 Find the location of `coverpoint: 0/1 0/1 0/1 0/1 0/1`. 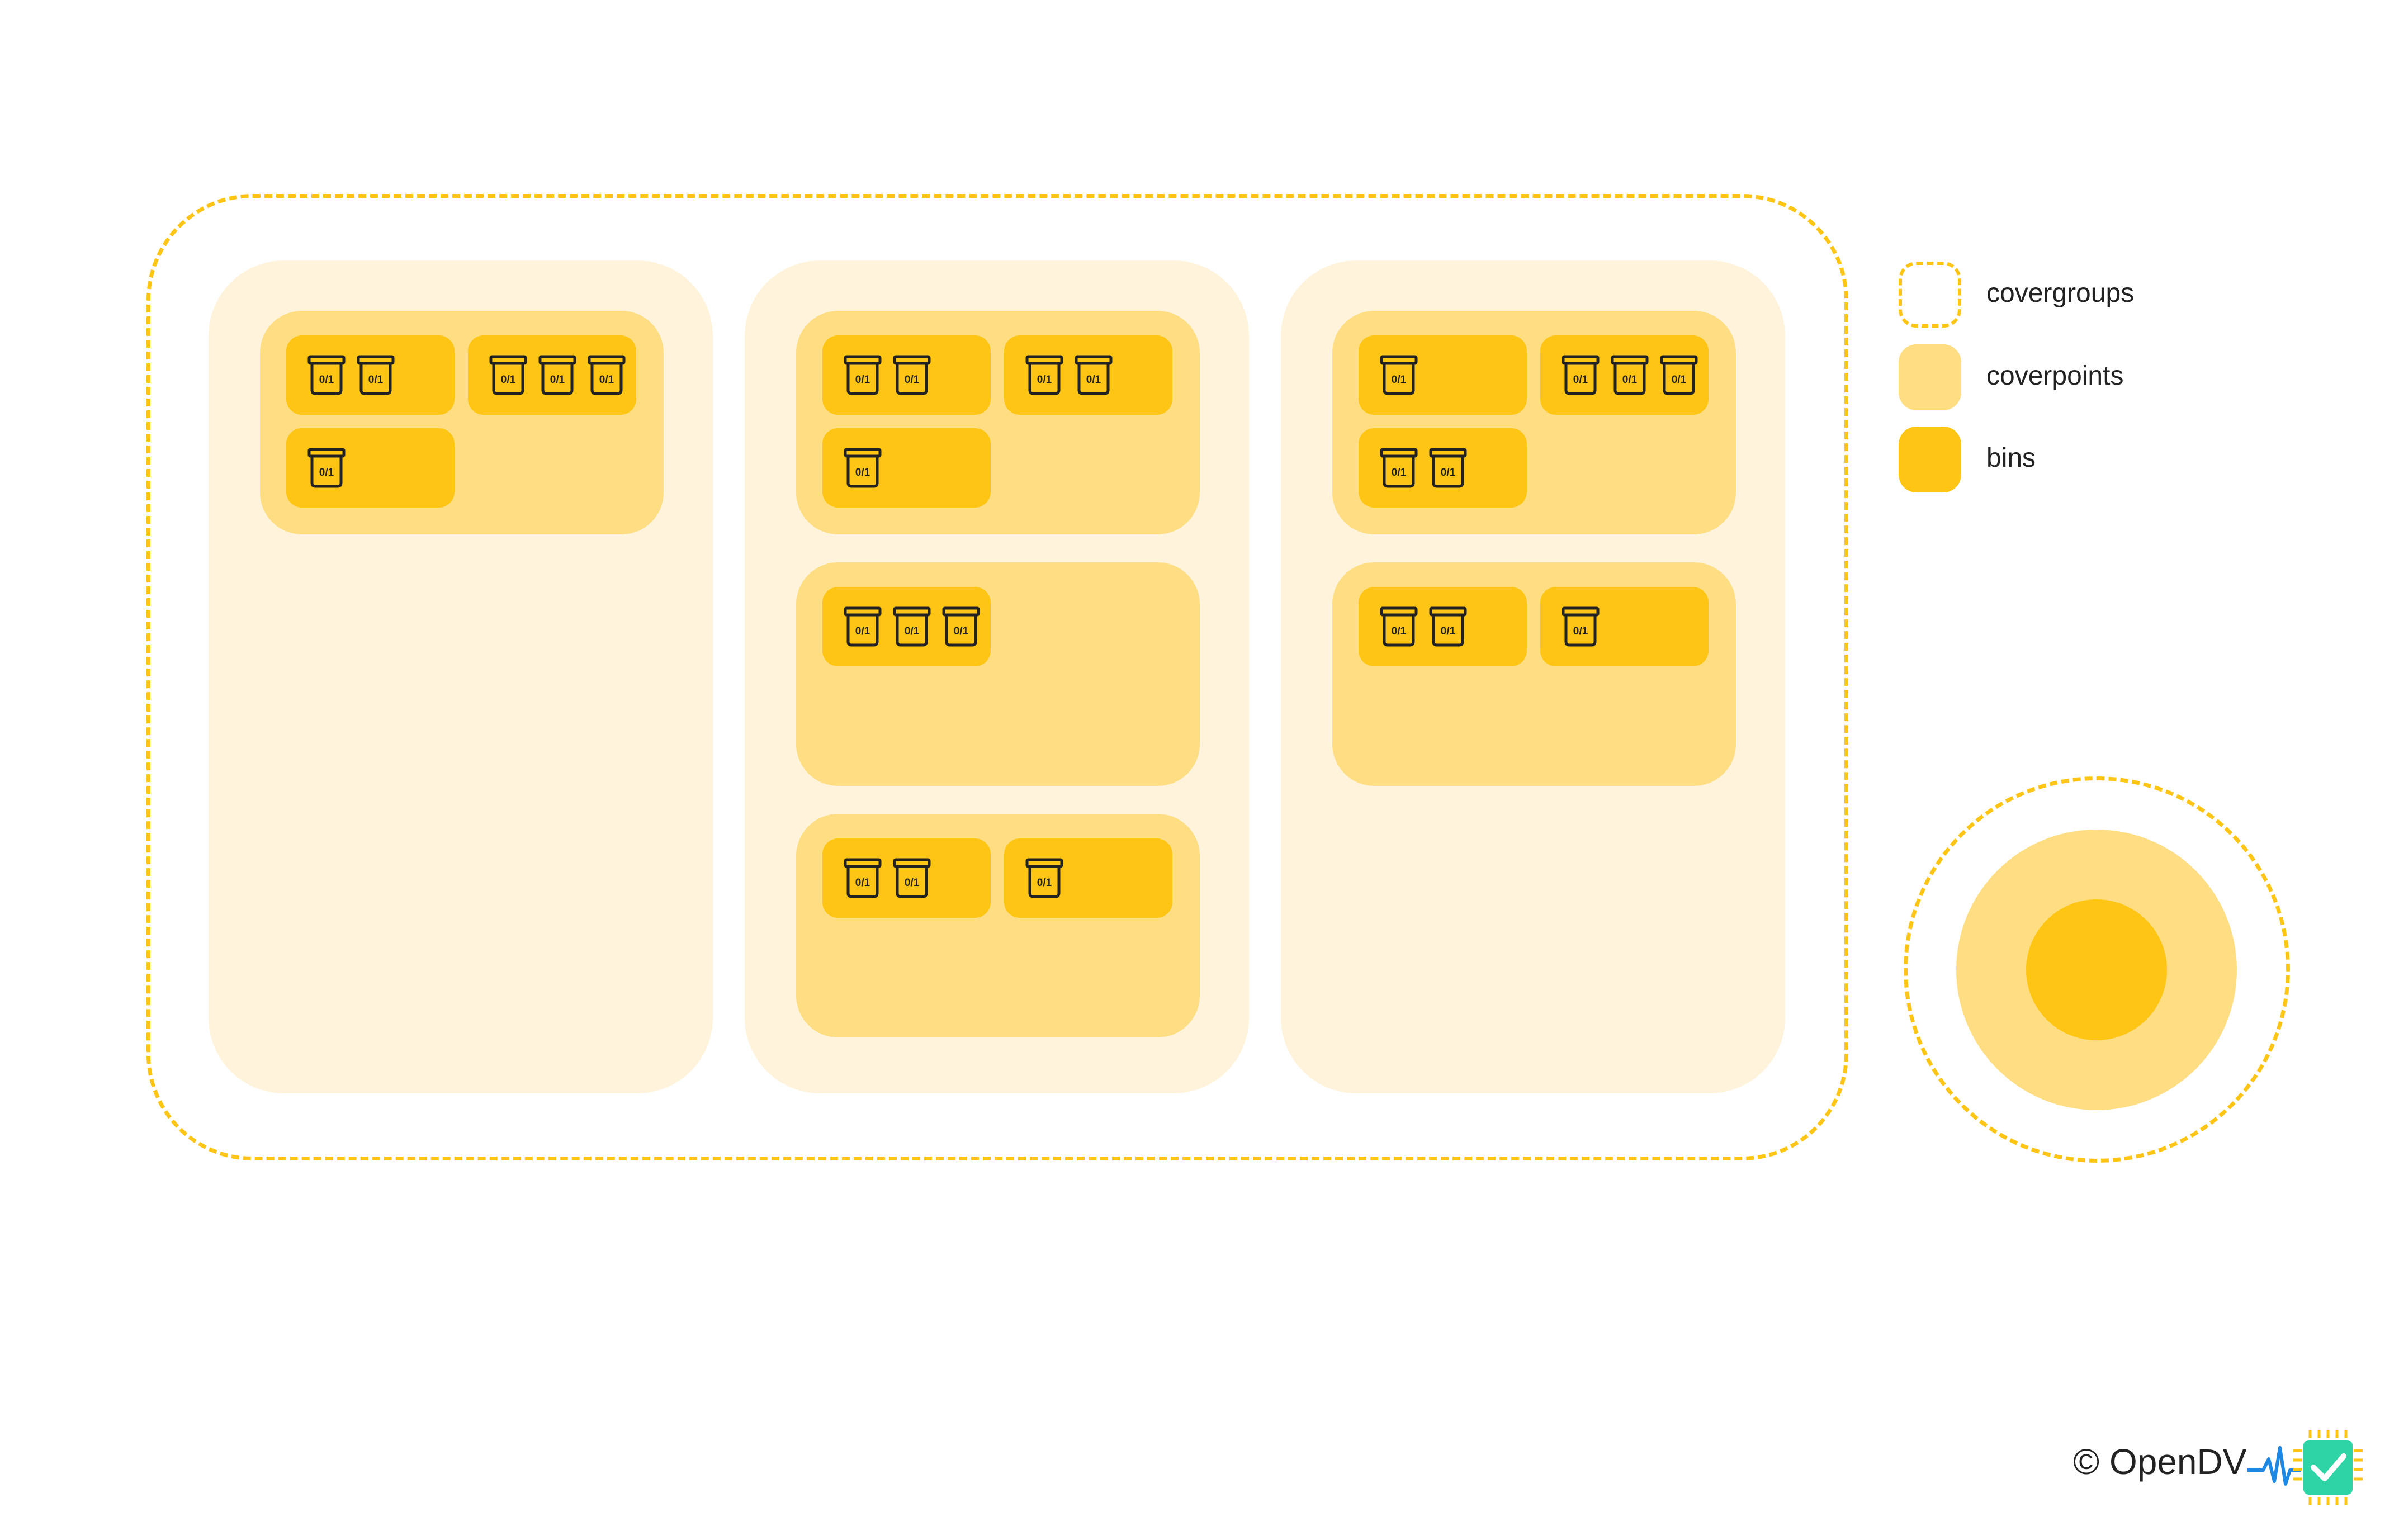

coverpoint: 0/1 0/1 0/1 0/1 0/1 is located at coordinates (998, 422).